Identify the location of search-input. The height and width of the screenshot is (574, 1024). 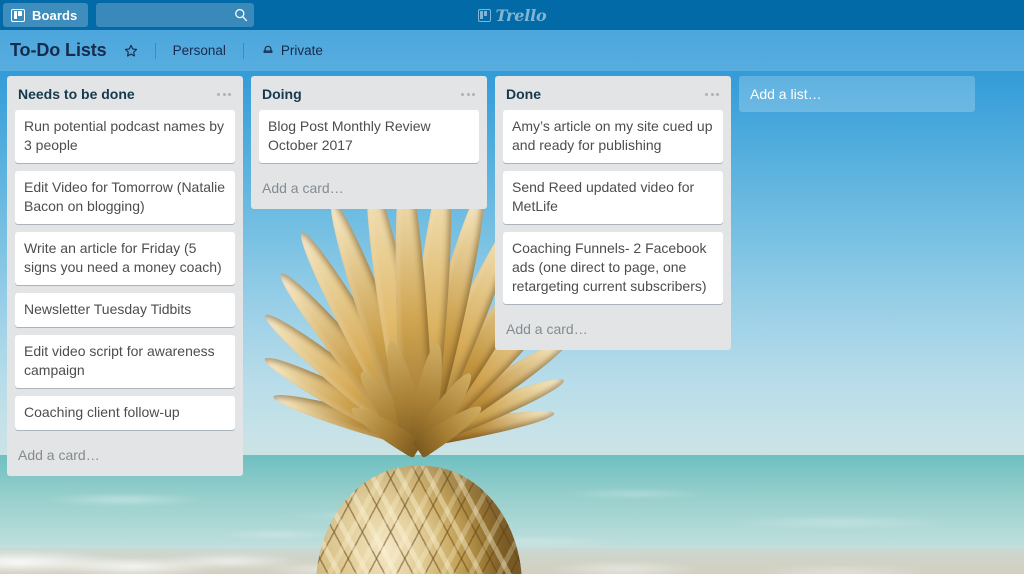
(175, 15).